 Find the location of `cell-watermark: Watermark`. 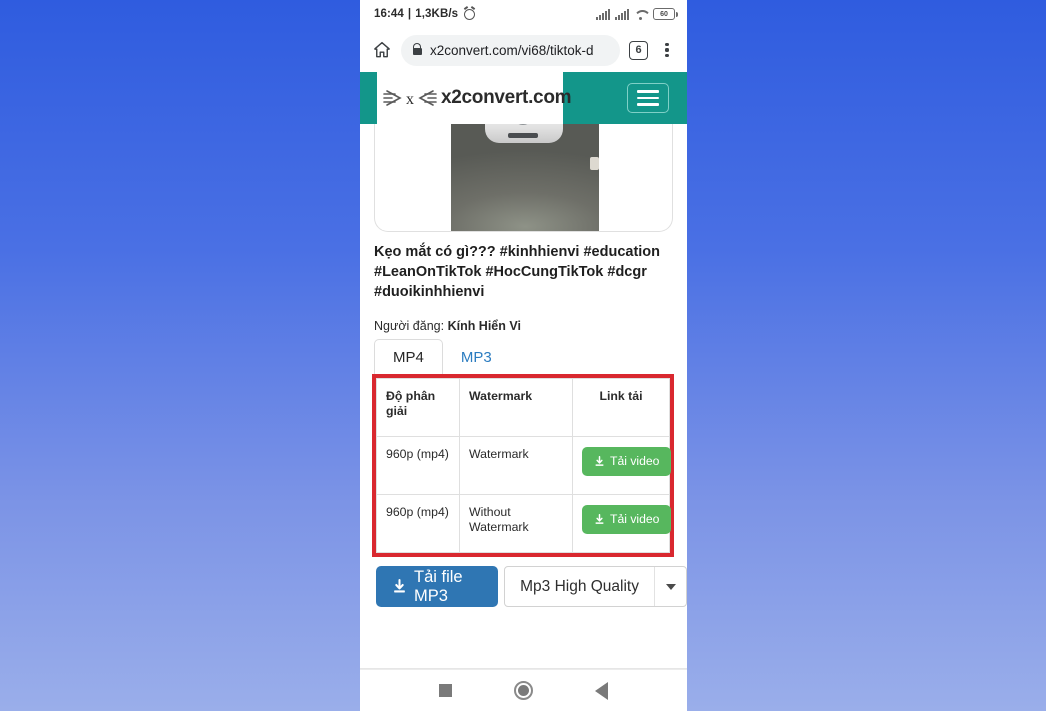

cell-watermark: Watermark is located at coordinates (516, 465).